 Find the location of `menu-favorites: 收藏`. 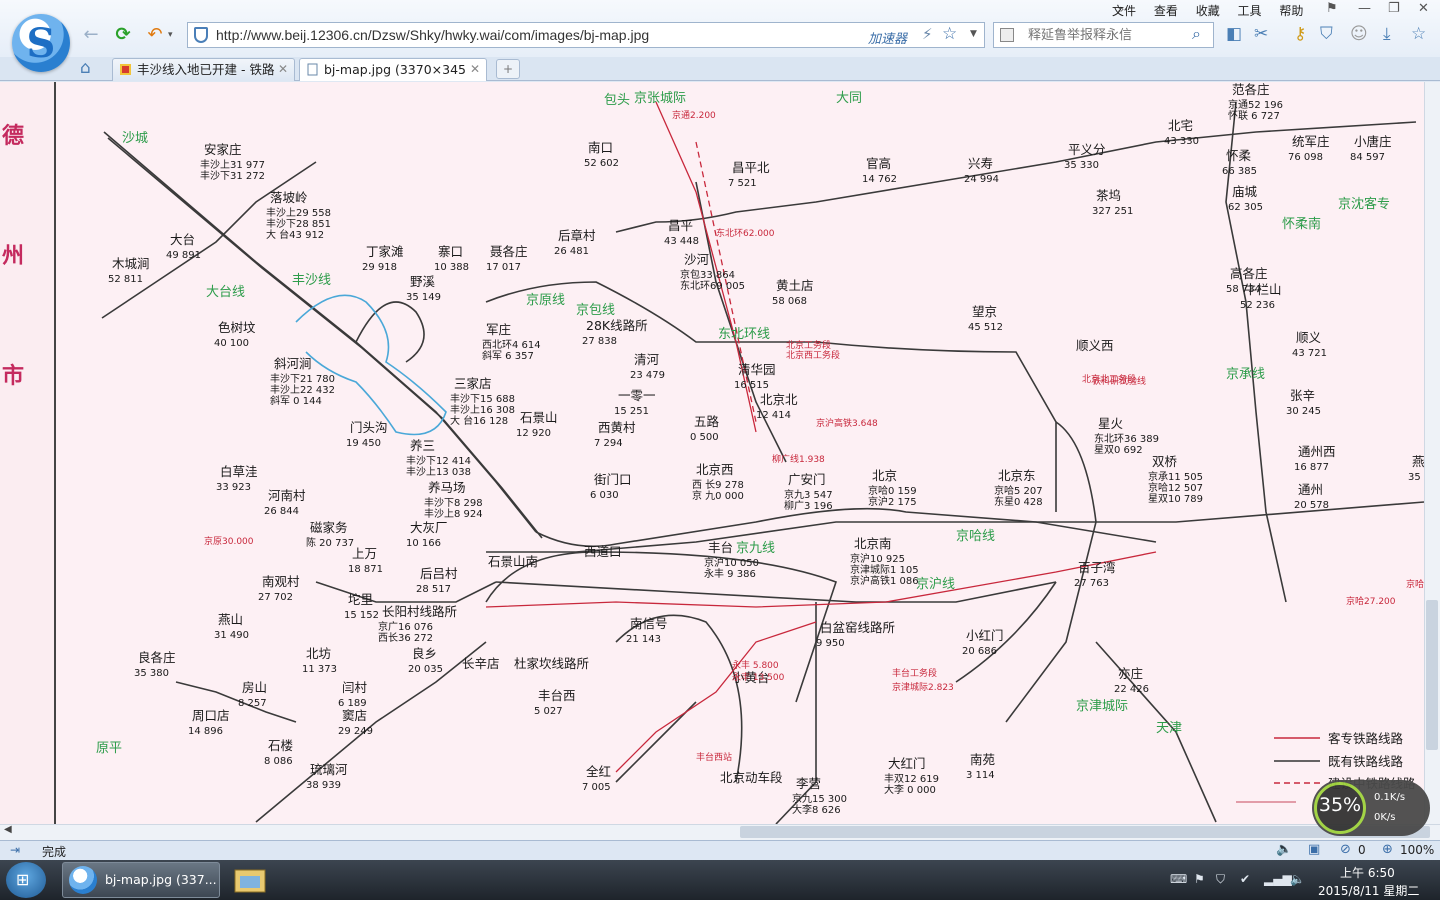

menu-favorites: 收藏 is located at coordinates (1208, 11).